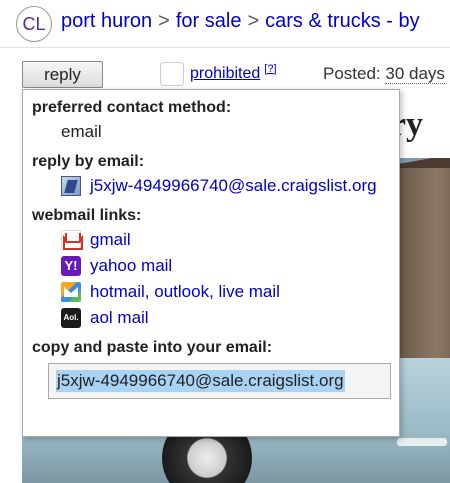 This screenshot has width=450, height=483. I want to click on breadcrumb: port huron > for sale > cars & trucks - by, so click(240, 21).